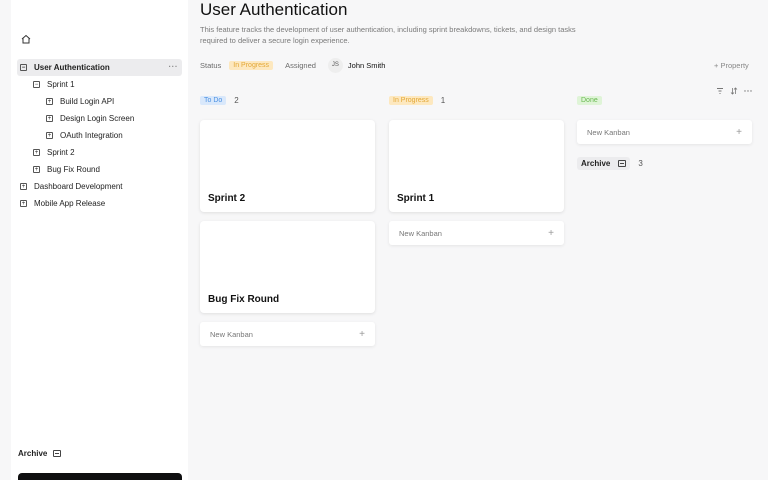 The image size is (768, 480). Describe the element at coordinates (443, 100) in the screenshot. I see `column-count-in-progress: 1` at that location.